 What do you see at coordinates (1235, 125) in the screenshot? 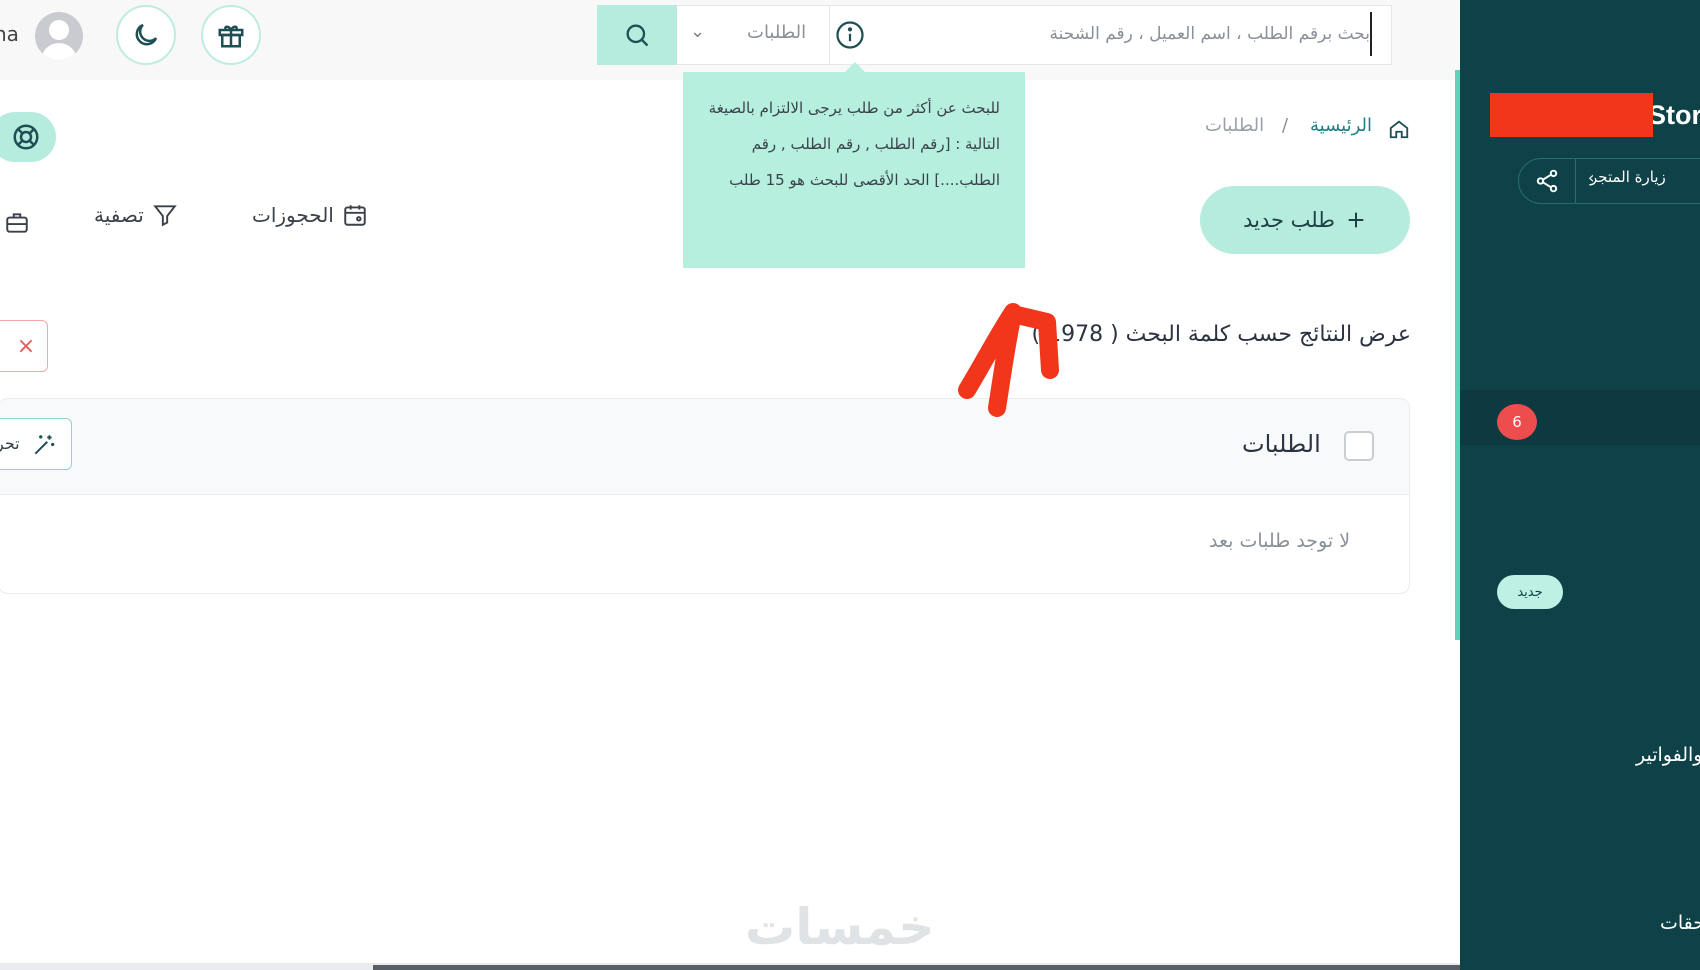
I see `breadcrumb-current: الطلبات` at bounding box center [1235, 125].